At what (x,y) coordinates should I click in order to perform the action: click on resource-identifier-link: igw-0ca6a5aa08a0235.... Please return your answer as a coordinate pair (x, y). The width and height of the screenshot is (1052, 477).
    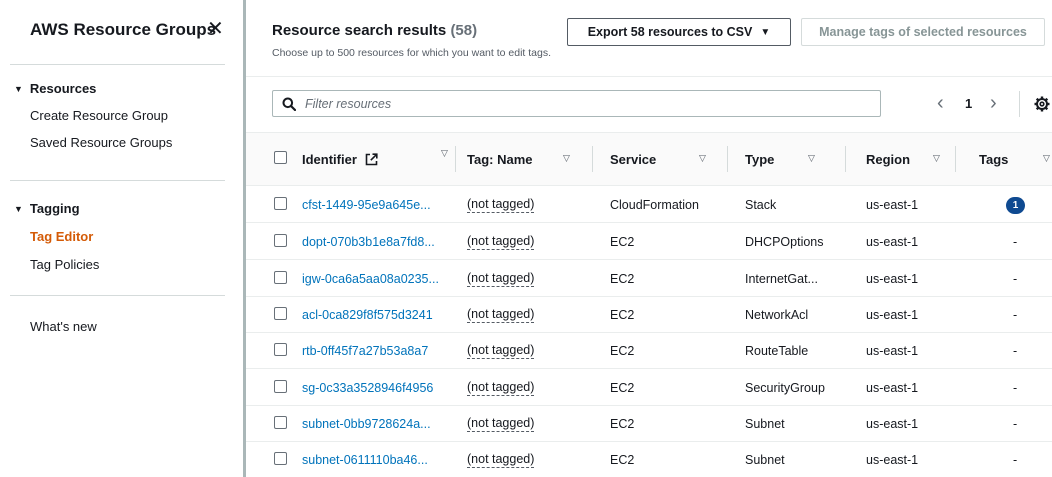
    Looking at the image, I should click on (370, 279).